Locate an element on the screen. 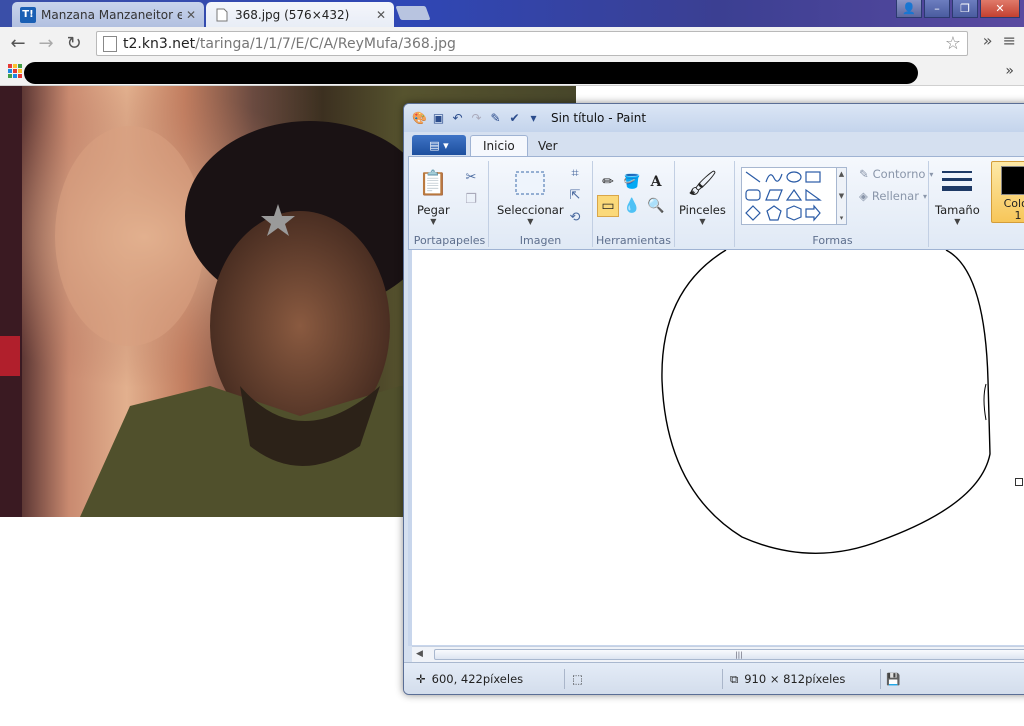 Image resolution: width=1024 pixels, height=726 pixels. quick-access-toolbar: 🎨 ▣ ↶ ↷ ✎ ✔ ▾ is located at coordinates (476, 118).